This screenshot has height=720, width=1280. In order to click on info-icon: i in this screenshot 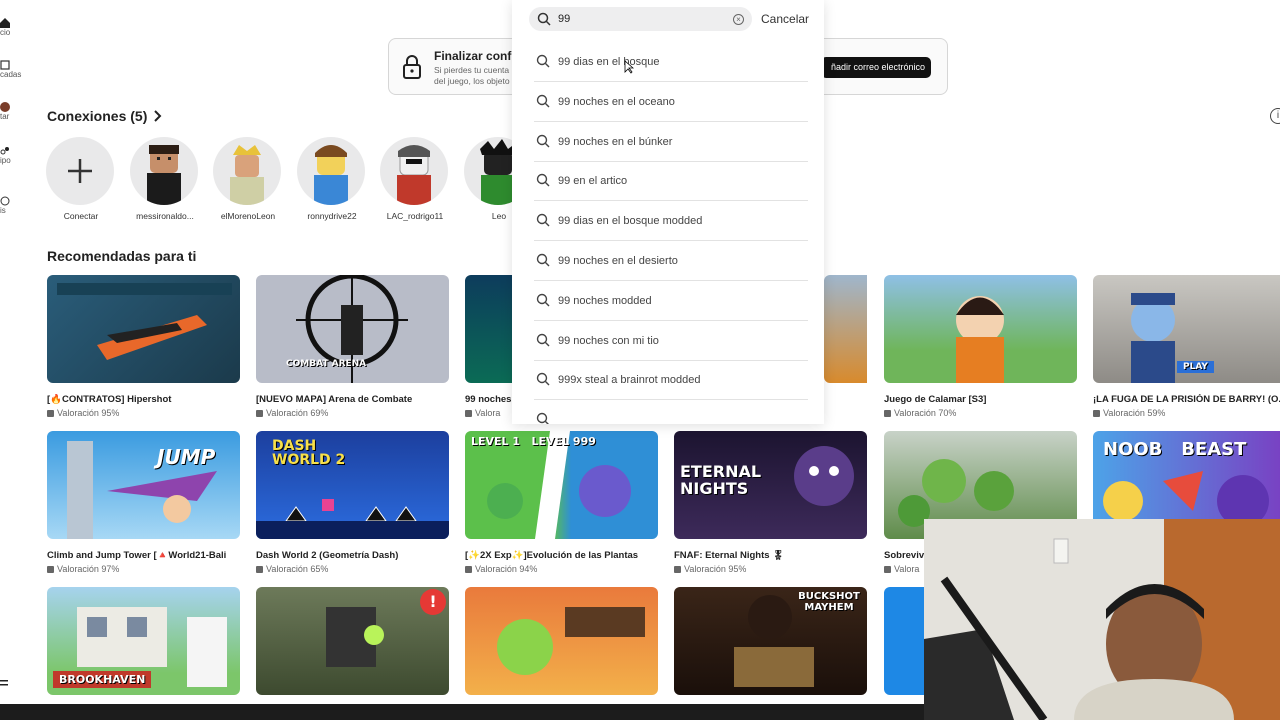, I will do `click(1275, 116)`.